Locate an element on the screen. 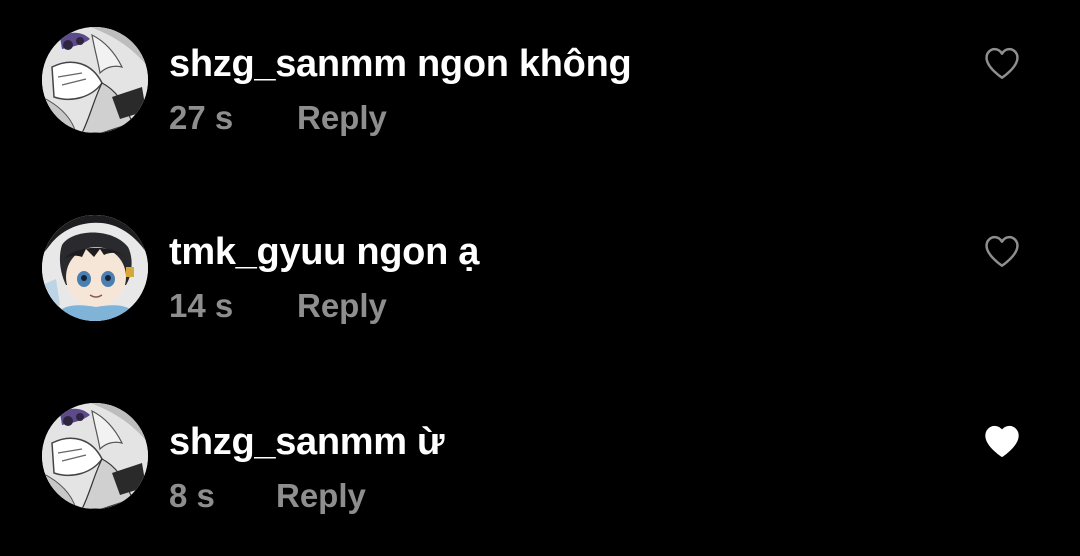 This screenshot has width=1080, height=556. username: tmk_gyuu is located at coordinates (257, 252).